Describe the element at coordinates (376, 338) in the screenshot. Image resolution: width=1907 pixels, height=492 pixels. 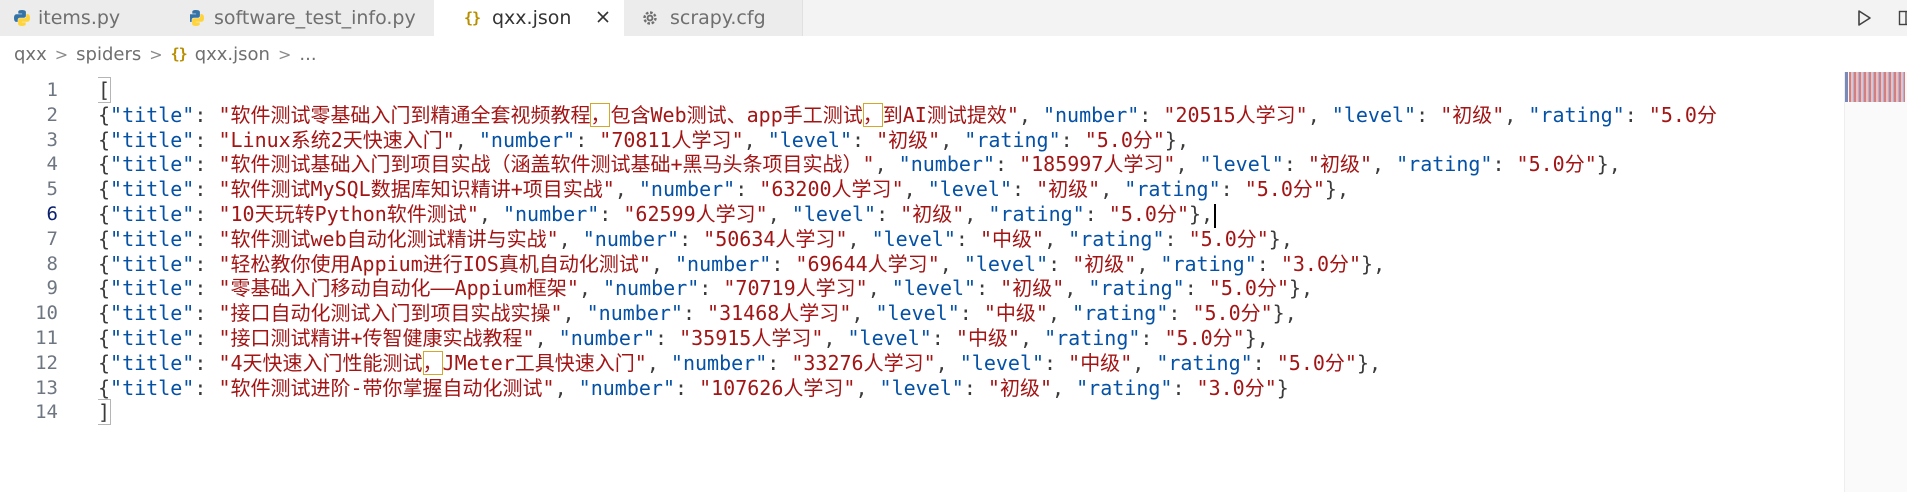
I see `title-value: 接口测试精讲+传智健康实战教程` at that location.